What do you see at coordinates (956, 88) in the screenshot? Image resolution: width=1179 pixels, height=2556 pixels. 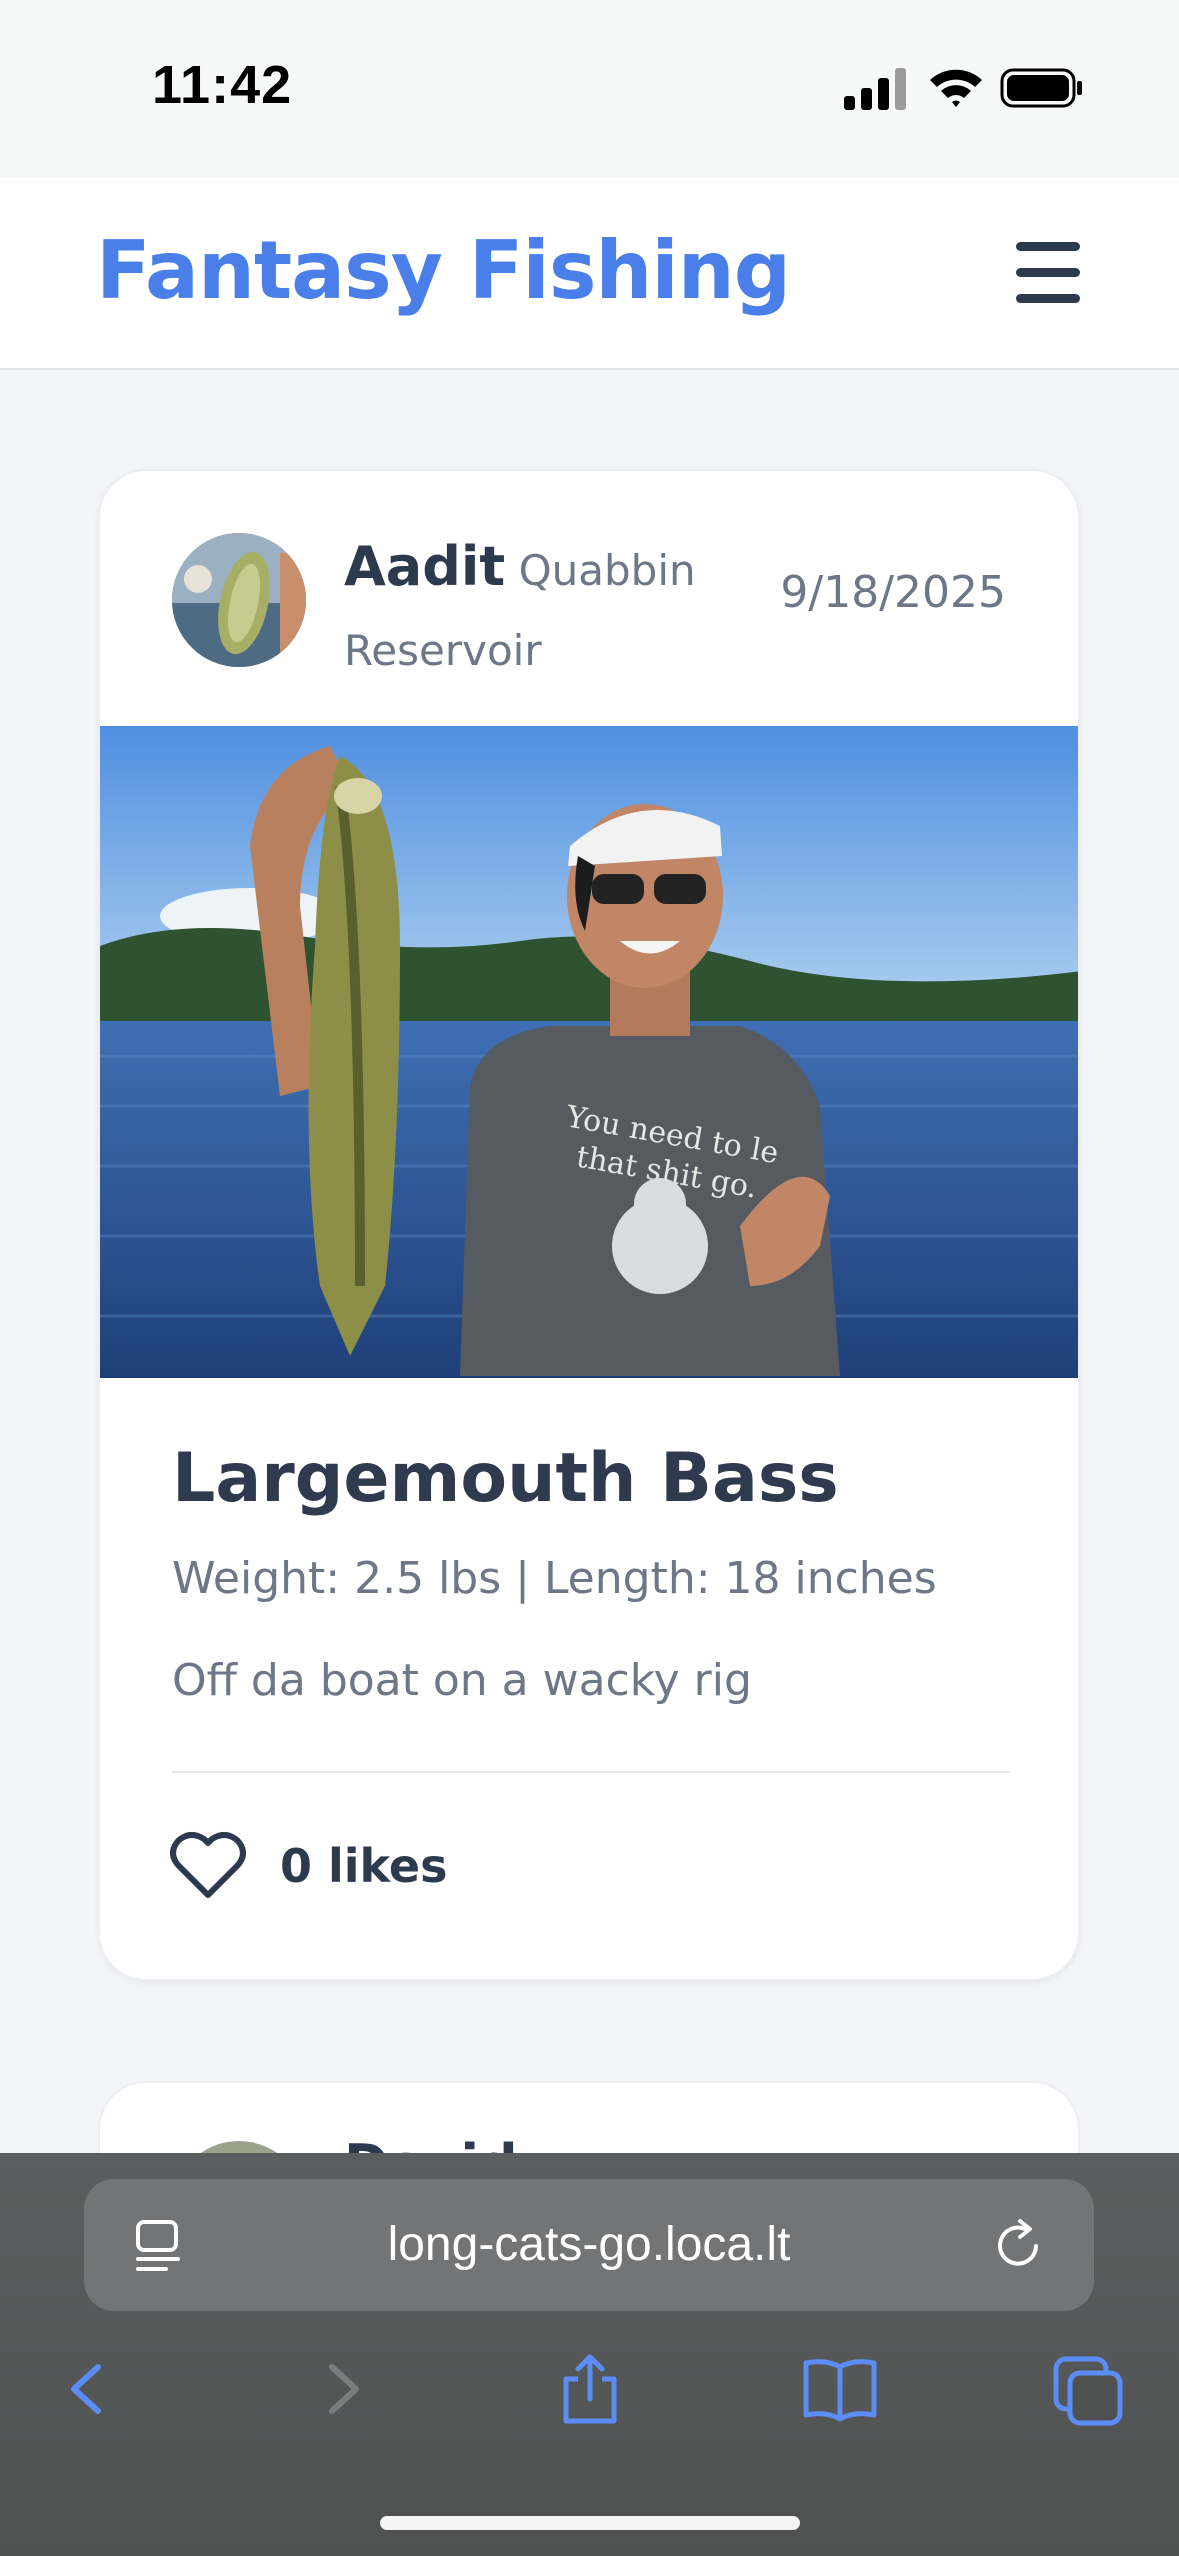 I see `wifi-icon` at bounding box center [956, 88].